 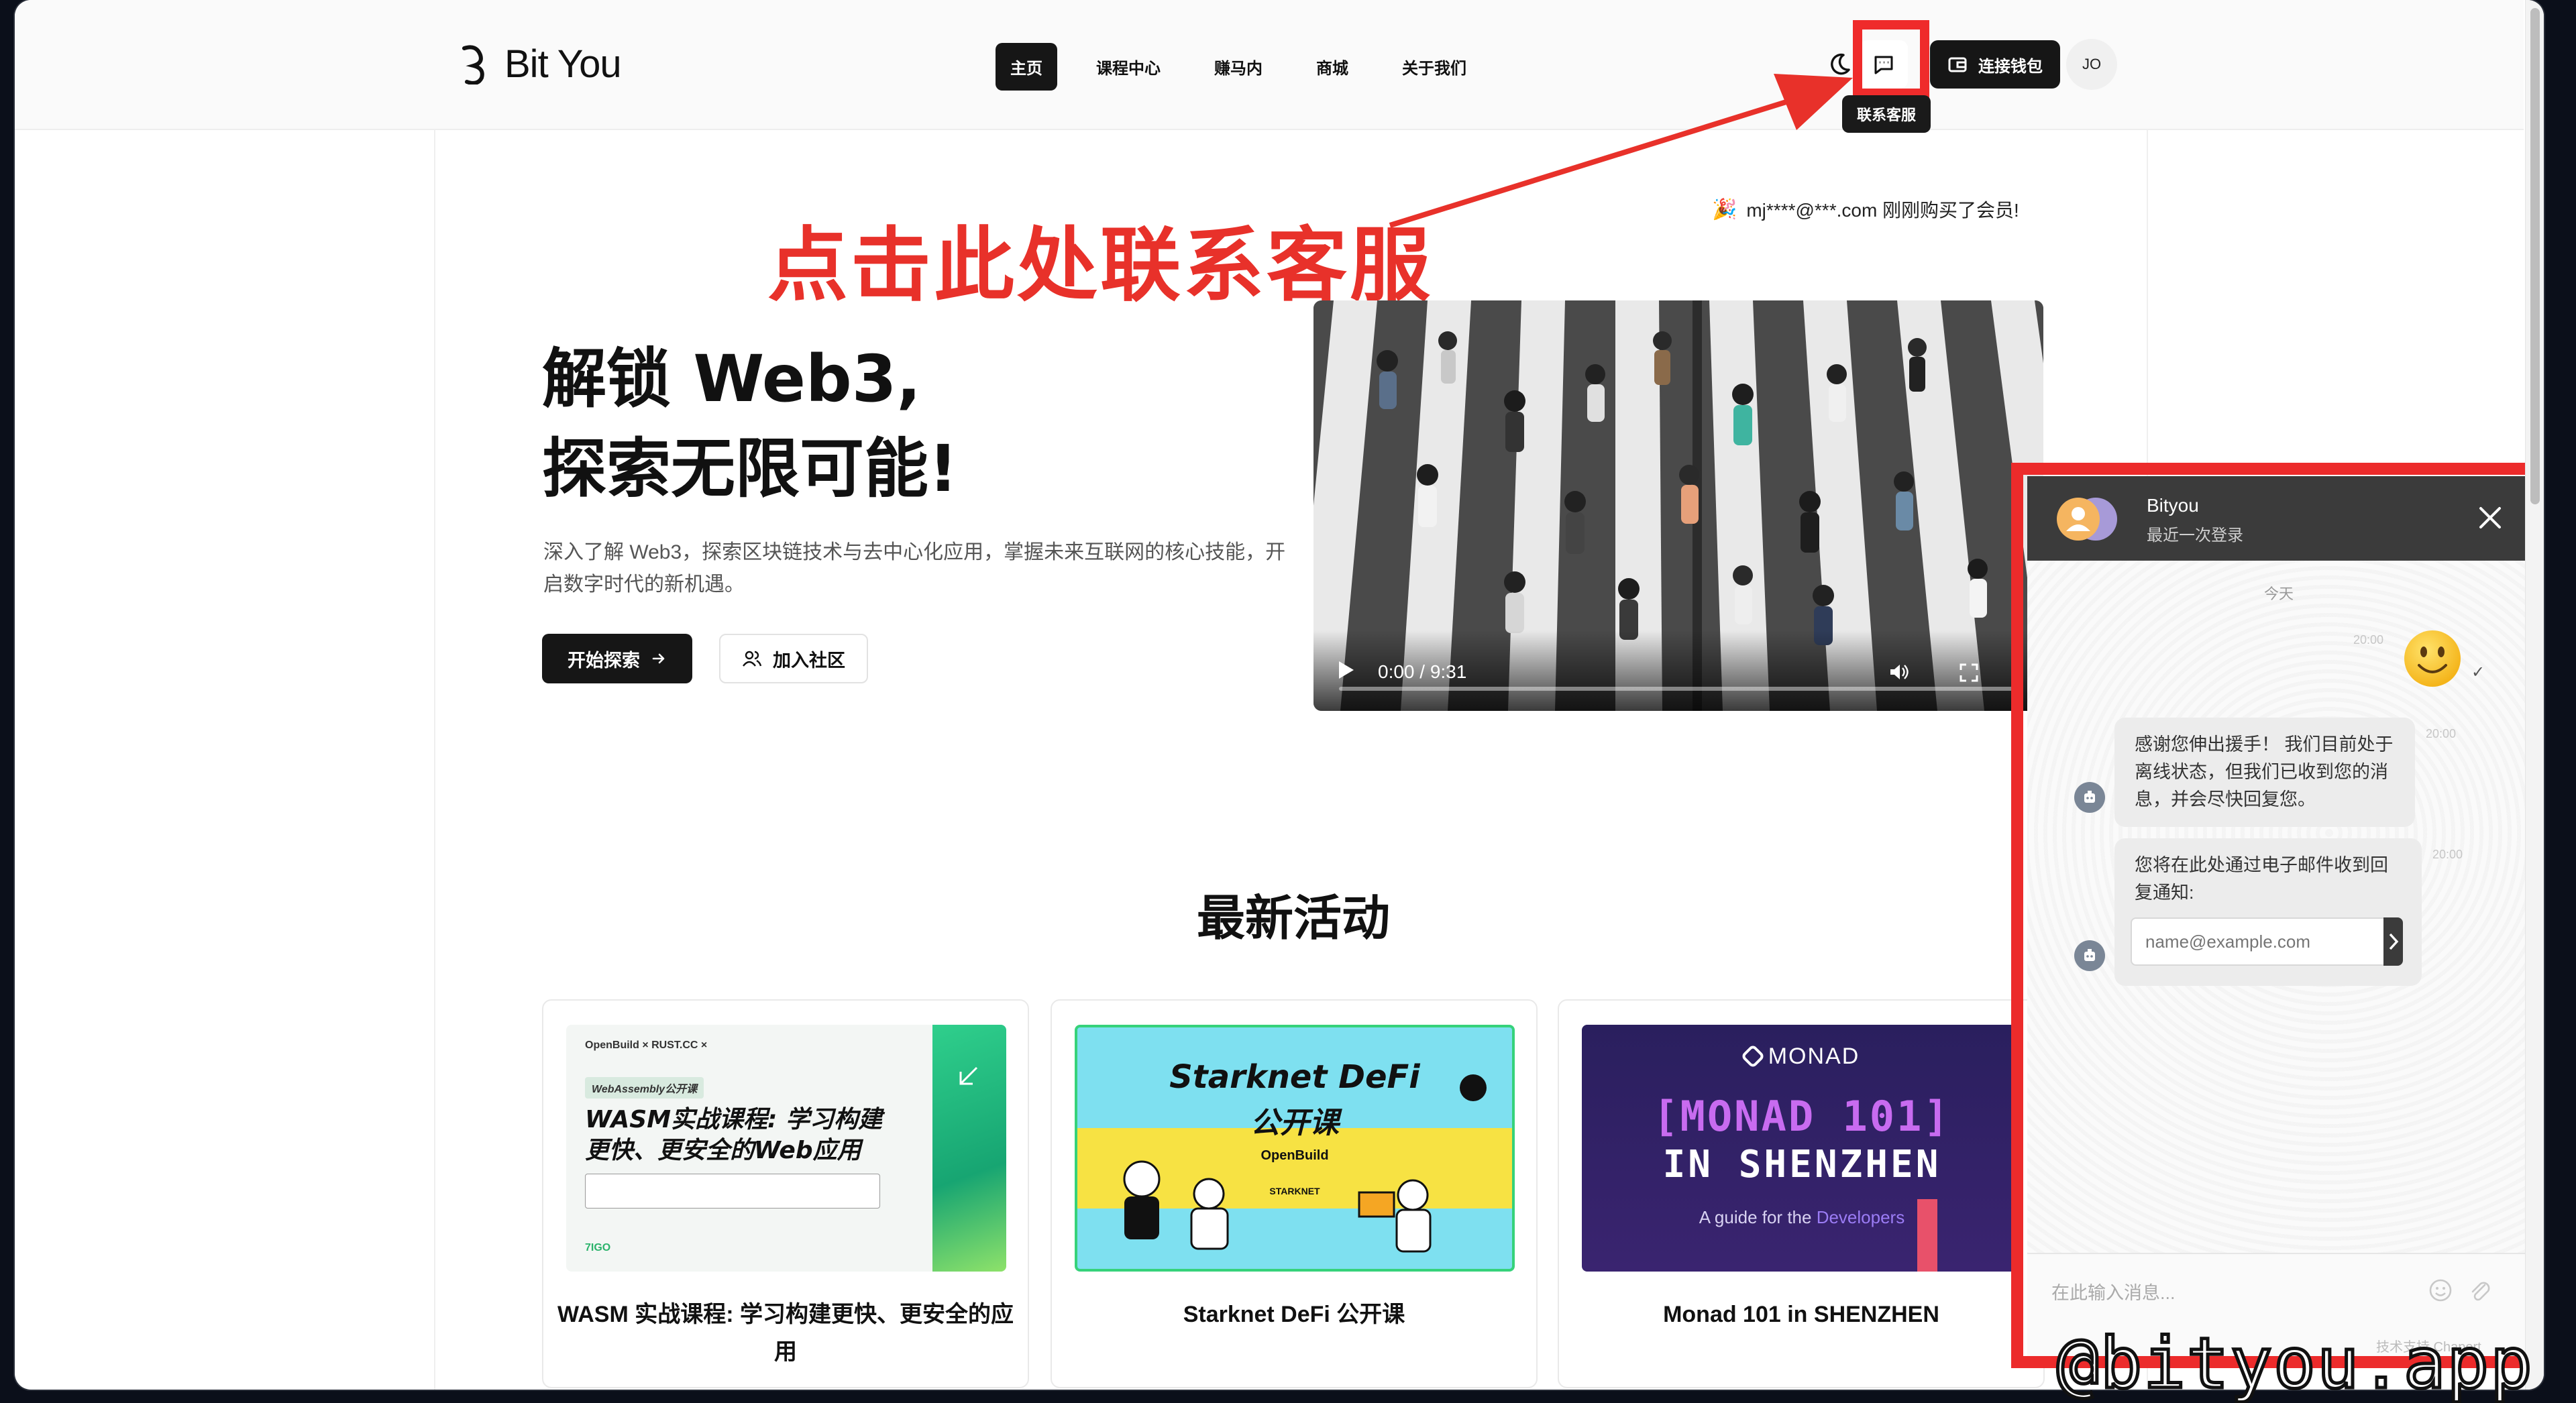 I want to click on card-title: Monad 101 in SHENZHEN, so click(x=1801, y=1315).